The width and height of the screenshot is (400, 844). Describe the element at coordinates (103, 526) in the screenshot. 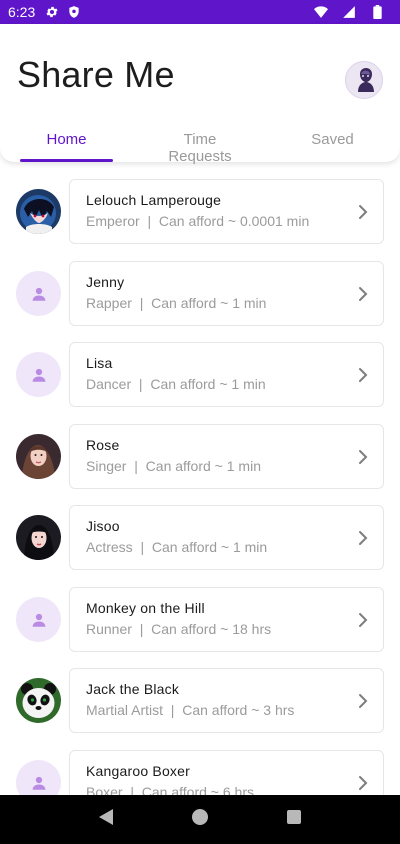

I see `contact-name: Jisoo` at that location.